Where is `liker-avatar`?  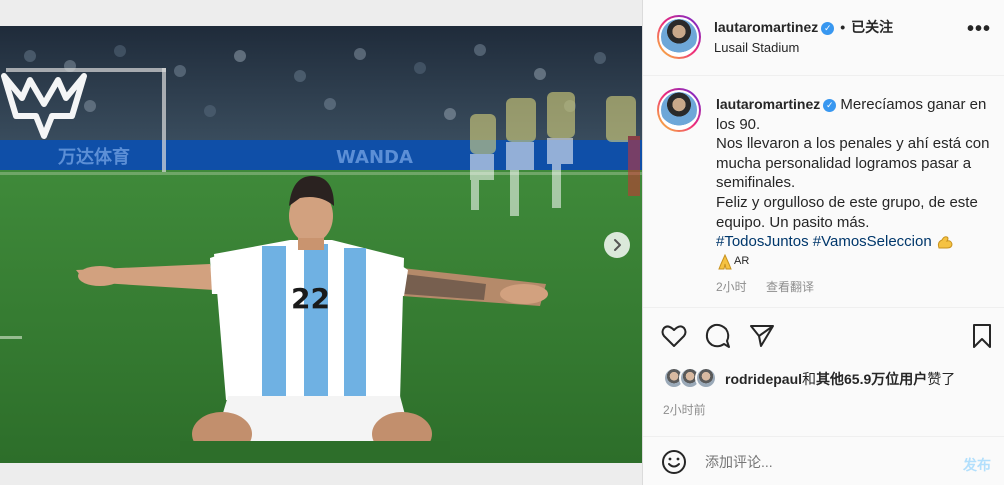
liker-avatar is located at coordinates (706, 378).